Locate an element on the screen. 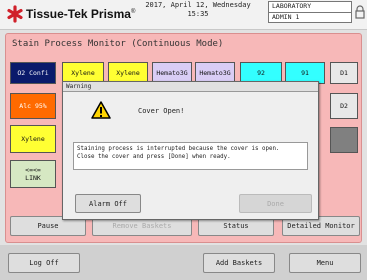 The image size is (367, 280). station-d1: D1 is located at coordinates (344, 73).